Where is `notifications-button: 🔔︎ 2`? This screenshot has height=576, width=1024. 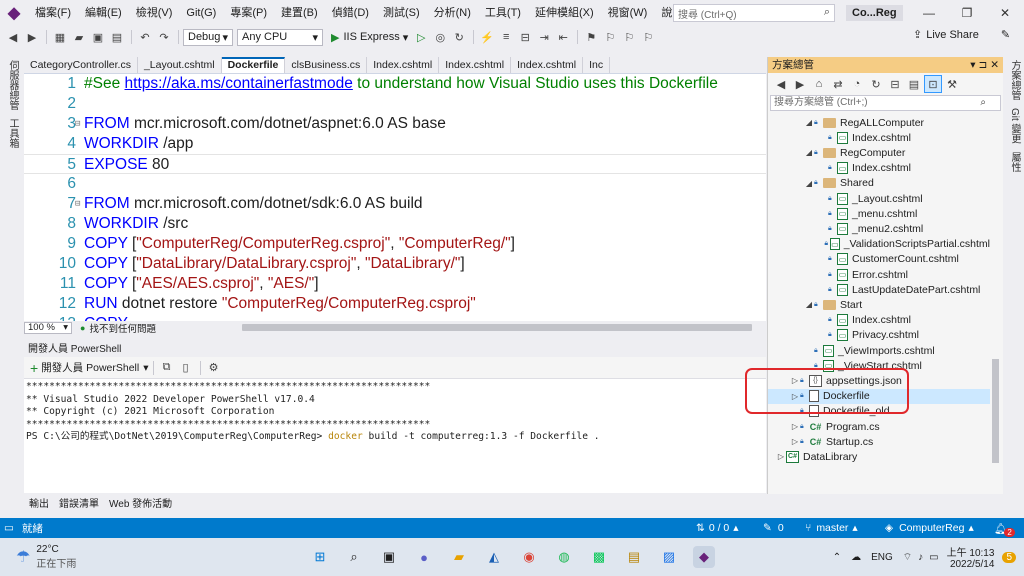
notifications-button: 🔔︎ 2 is located at coordinates (1004, 528).